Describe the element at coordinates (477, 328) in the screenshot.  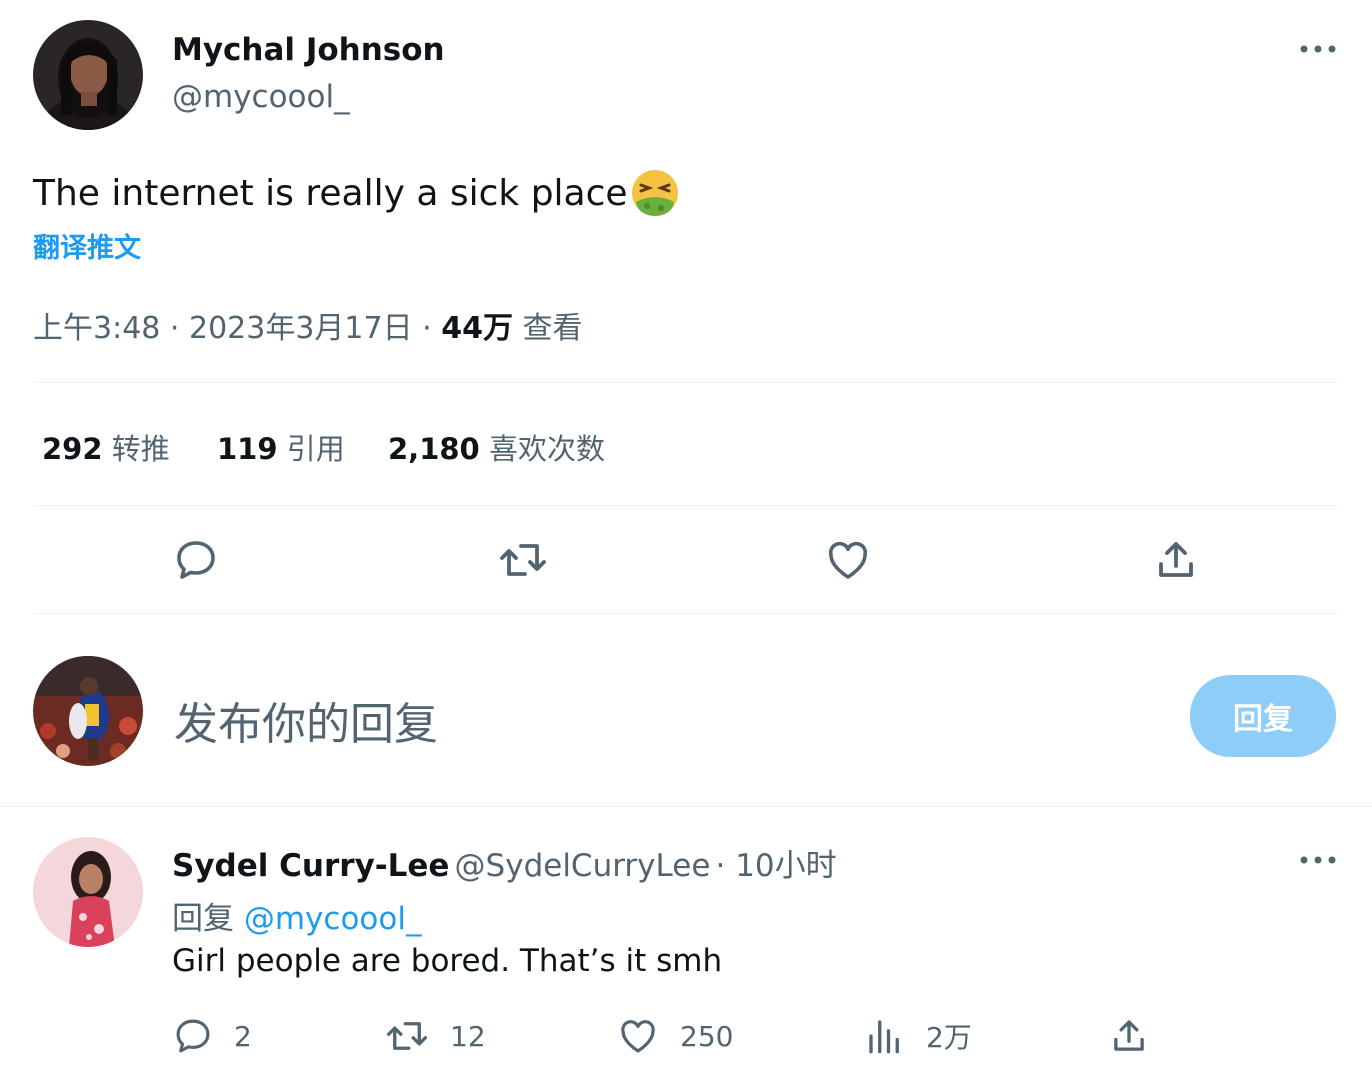
I see `views-count: 44万` at that location.